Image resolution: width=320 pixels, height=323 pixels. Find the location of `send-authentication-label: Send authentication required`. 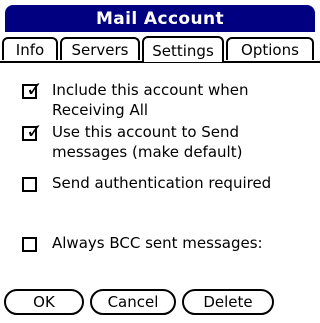

send-authentication-label: Send authentication required is located at coordinates (162, 183).